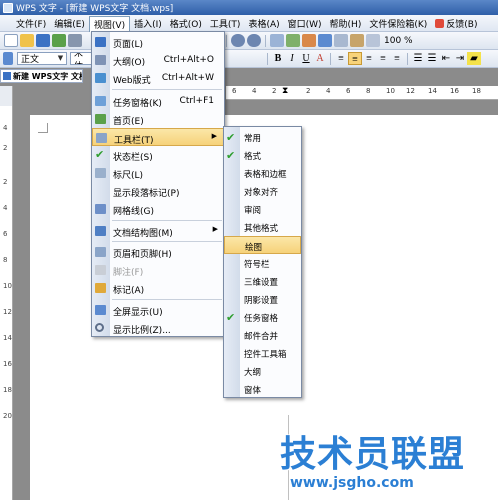 This screenshot has height=500, width=498. I want to click on undo-icon, so click(238, 40).